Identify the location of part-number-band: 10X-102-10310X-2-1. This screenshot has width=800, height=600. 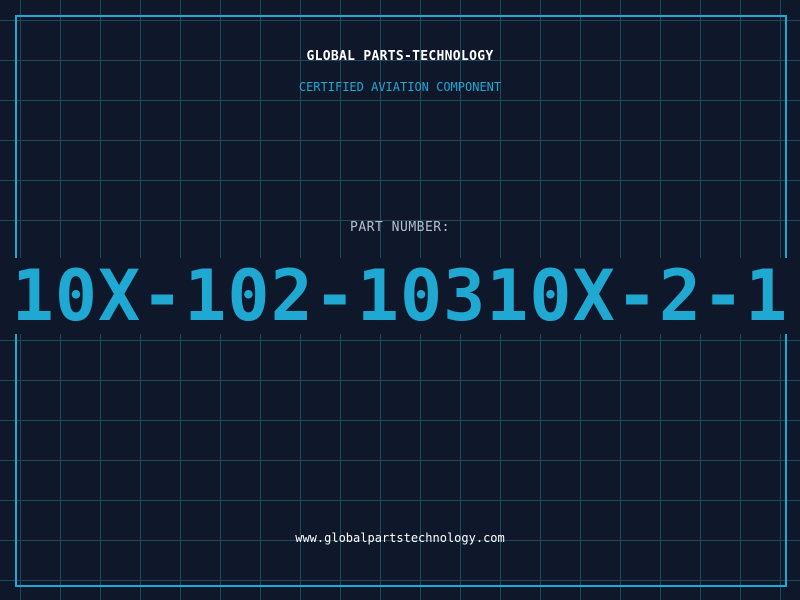
(400, 296).